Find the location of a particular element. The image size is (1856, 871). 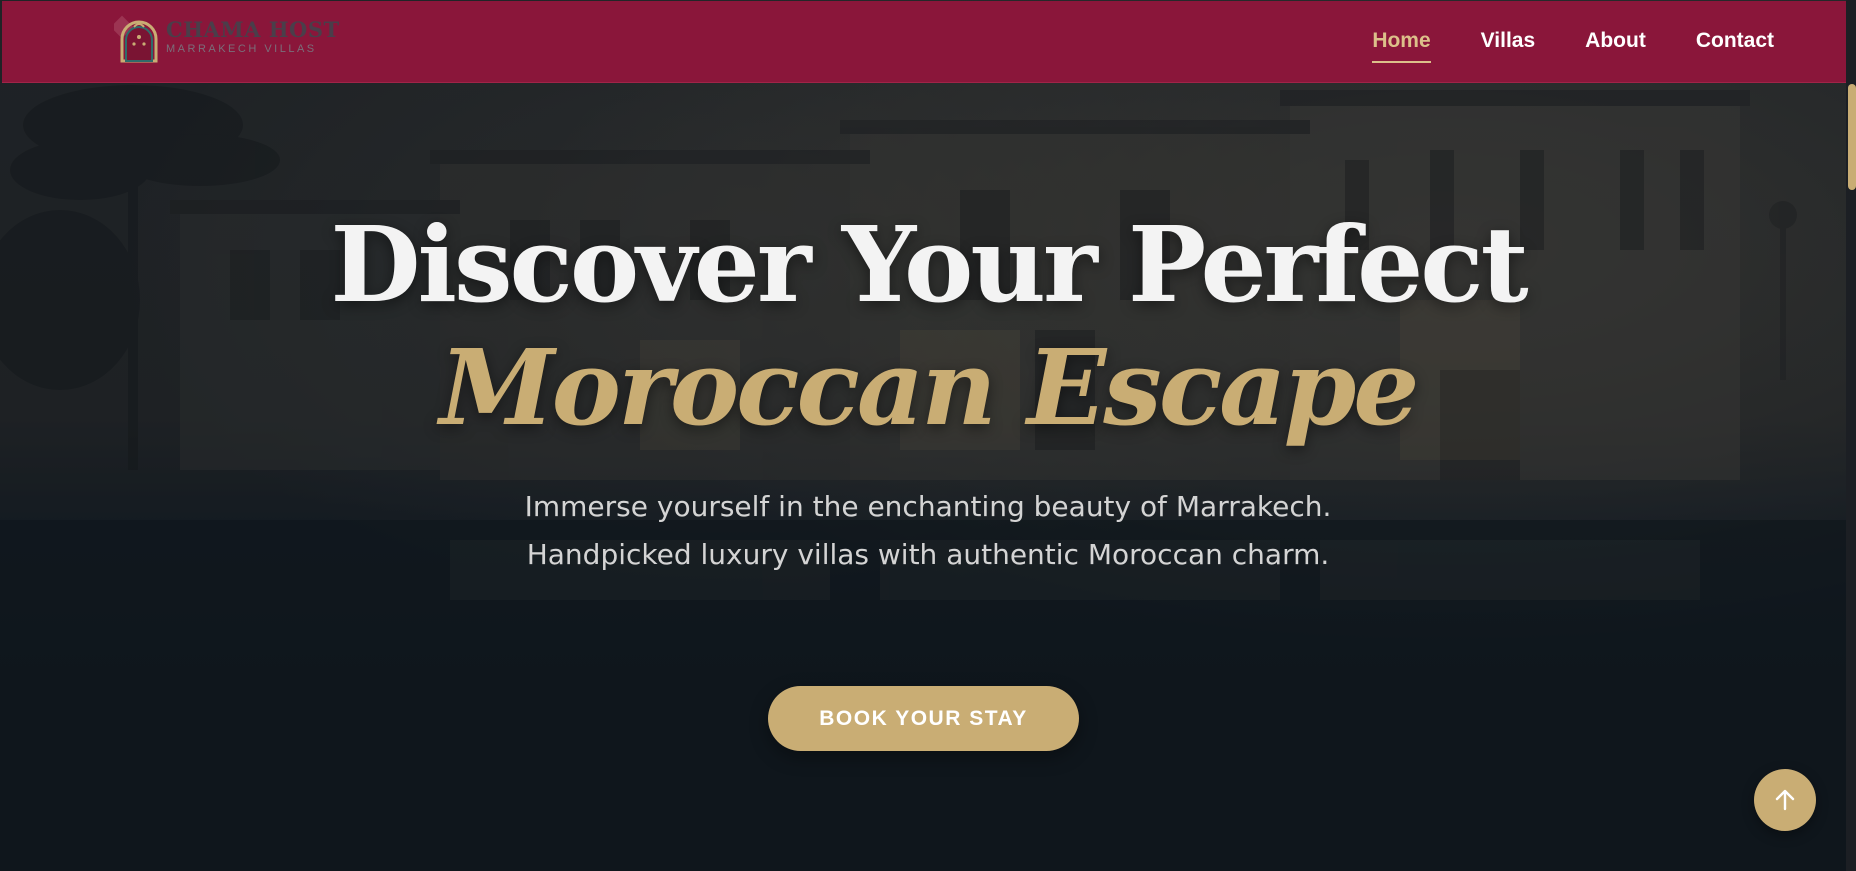

arrow-up-icon is located at coordinates (1785, 800).